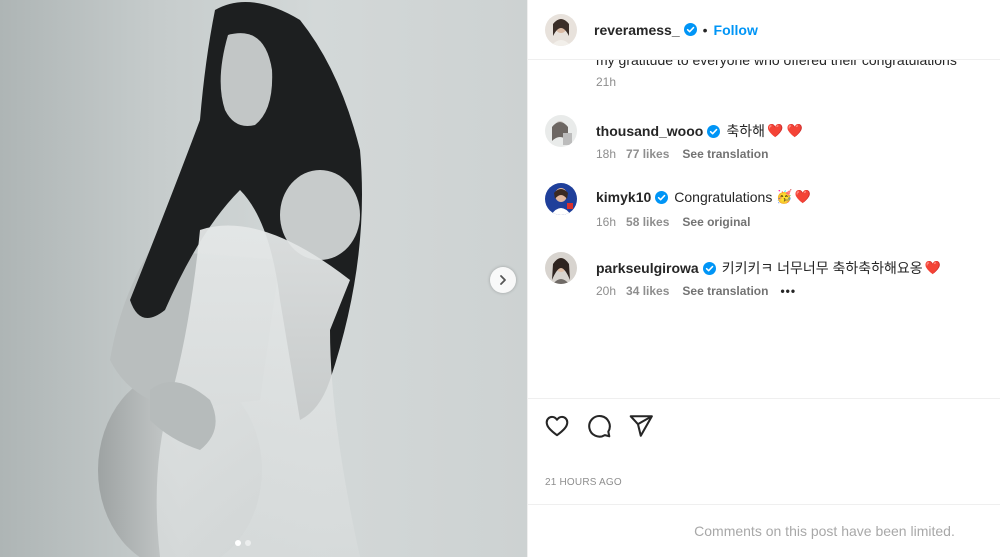 This screenshot has width=1000, height=557. Describe the element at coordinates (723, 197) in the screenshot. I see `comment-text: Congratulations` at that location.